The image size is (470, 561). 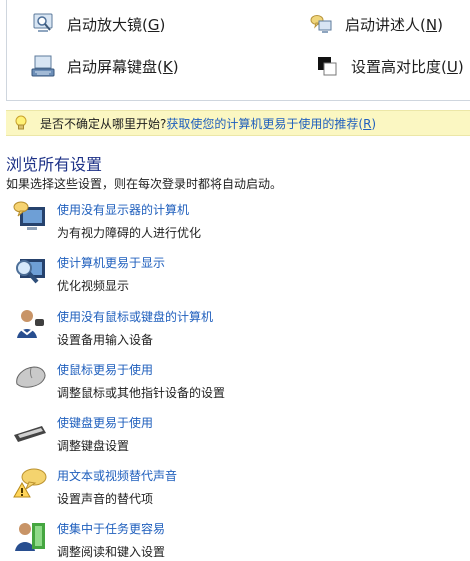 What do you see at coordinates (327, 66) in the screenshot?
I see `high-contrast-icon` at bounding box center [327, 66].